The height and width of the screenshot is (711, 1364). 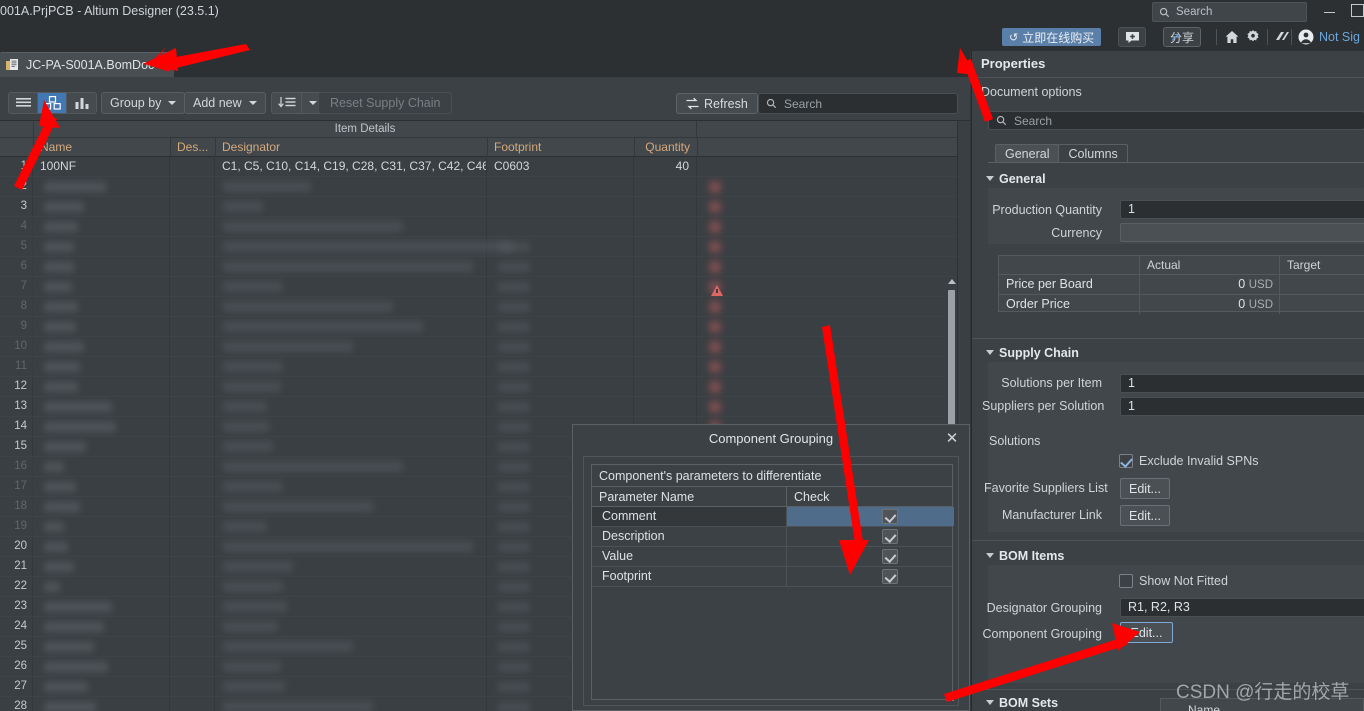 I want to click on exclude-invalid-spns-checkbox, so click(x=1126, y=461).